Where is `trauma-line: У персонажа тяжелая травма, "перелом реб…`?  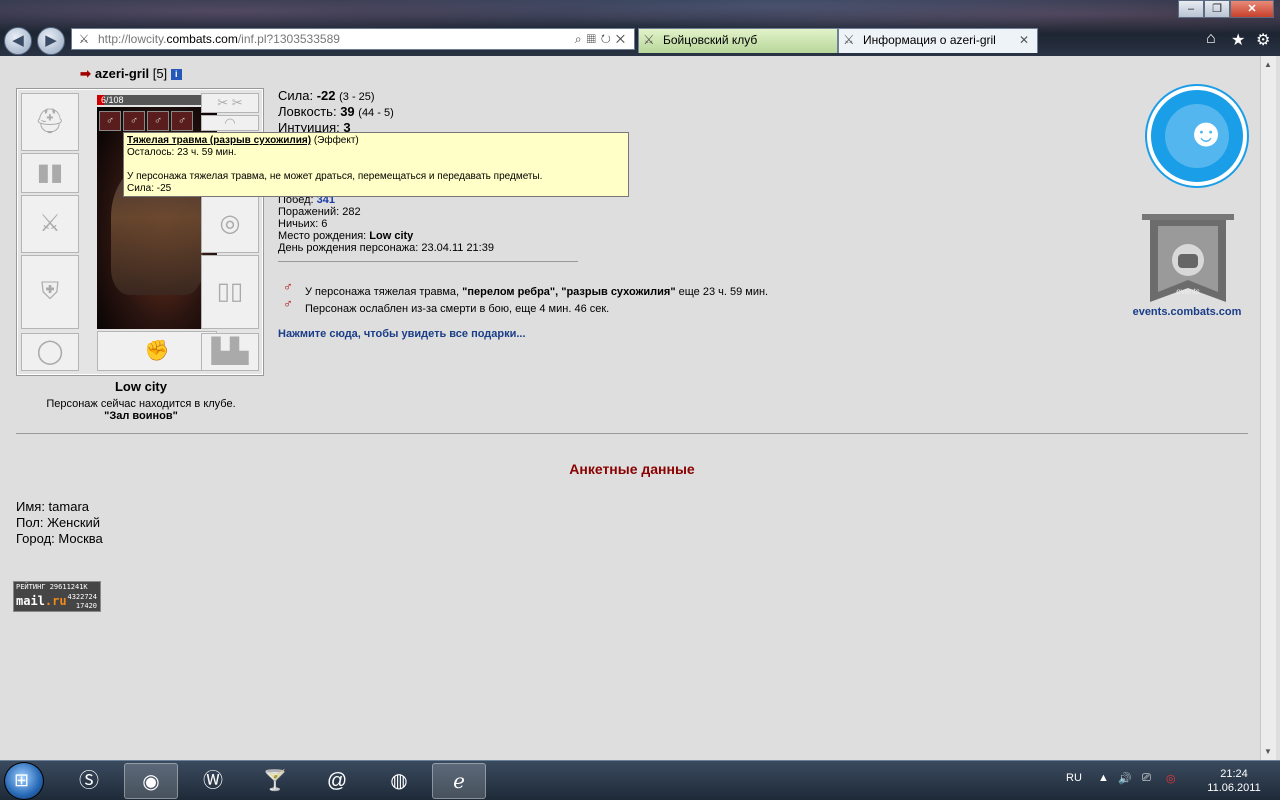
trauma-line: У персонажа тяжелая травма, "перелом реб… is located at coordinates (536, 292).